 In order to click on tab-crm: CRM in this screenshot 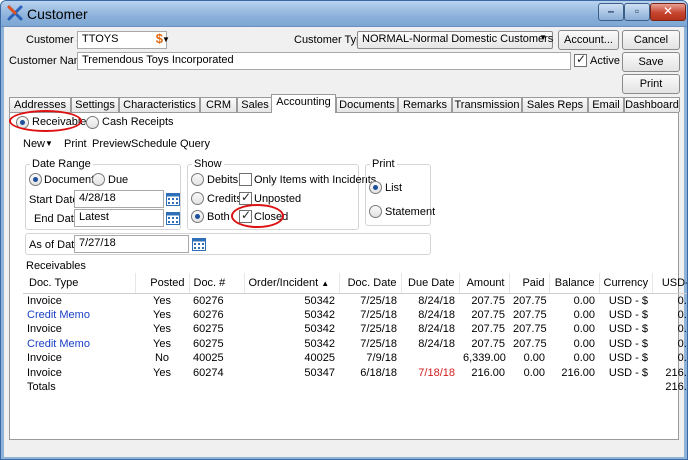, I will do `click(218, 104)`.